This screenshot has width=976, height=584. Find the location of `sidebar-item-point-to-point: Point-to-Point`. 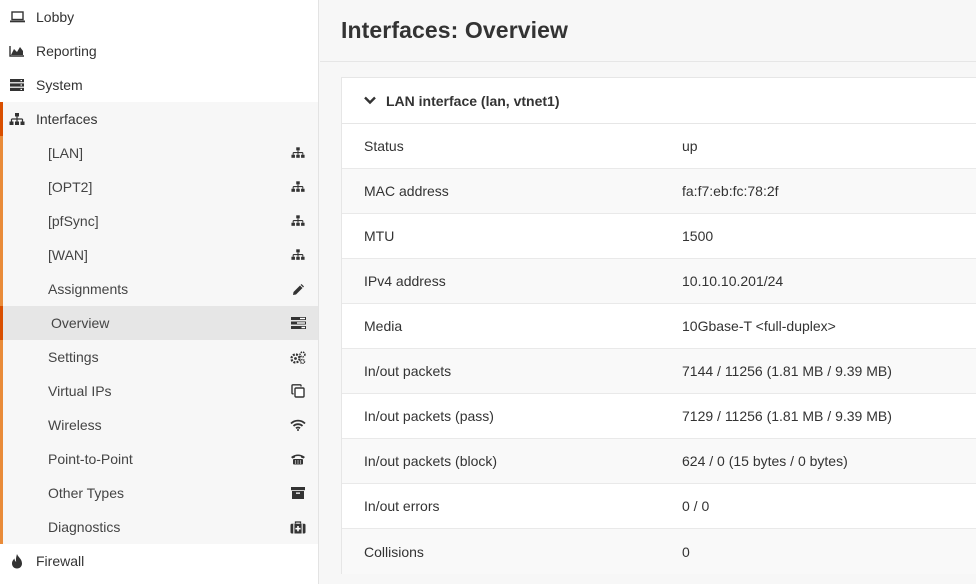

sidebar-item-point-to-point: Point-to-Point is located at coordinates (160, 459).